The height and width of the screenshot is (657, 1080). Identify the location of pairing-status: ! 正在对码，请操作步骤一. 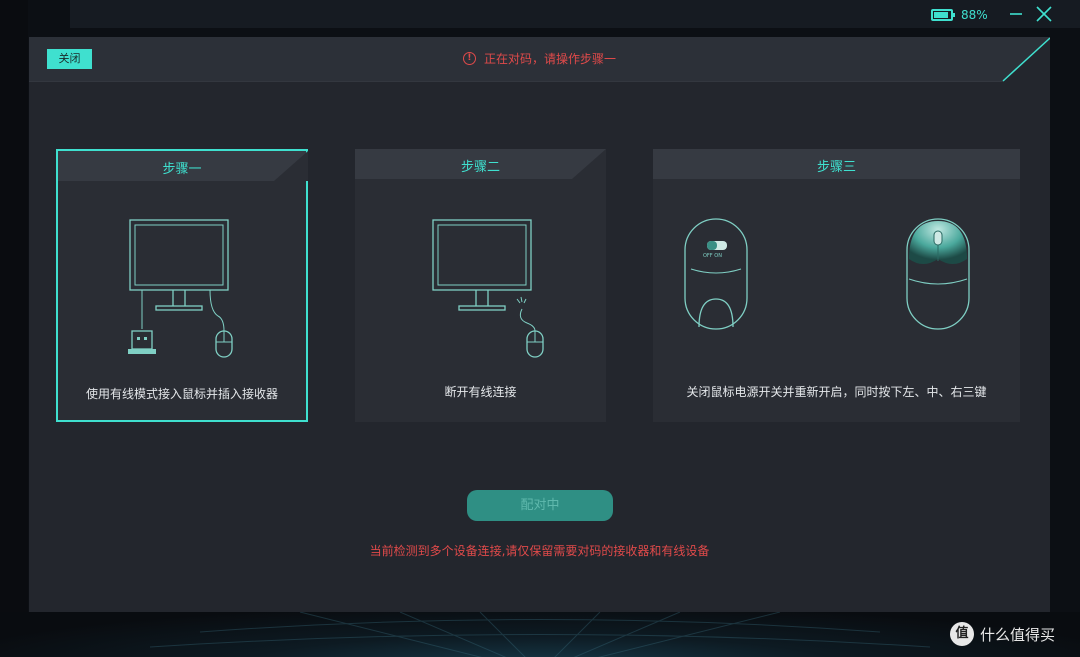
(539, 58).